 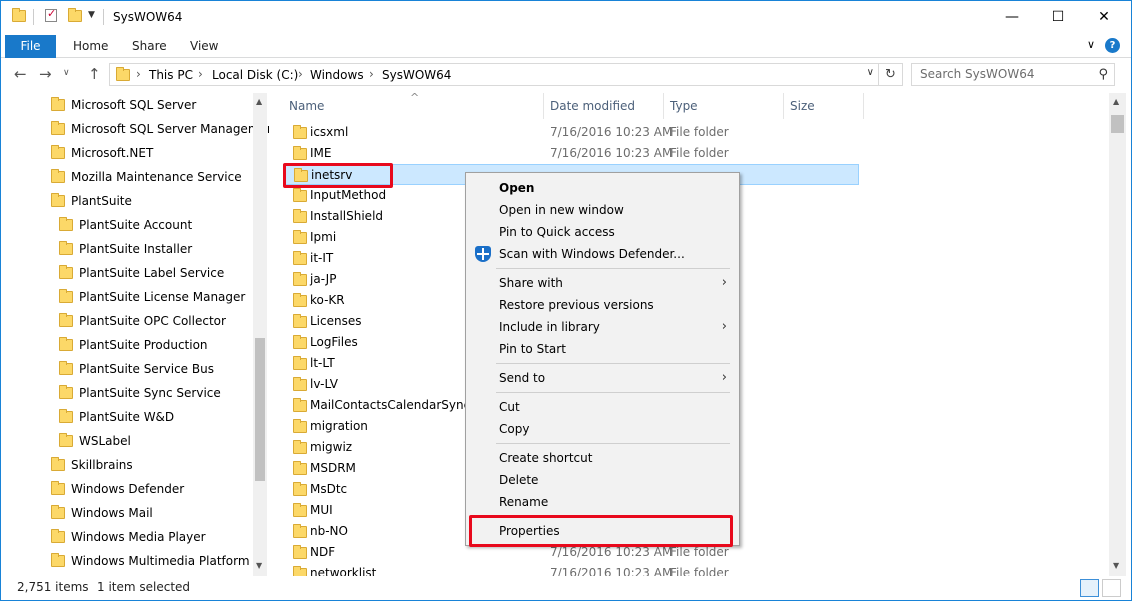 What do you see at coordinates (260, 334) in the screenshot?
I see `navigation-pane-scrollbar: ▲ ▼` at bounding box center [260, 334].